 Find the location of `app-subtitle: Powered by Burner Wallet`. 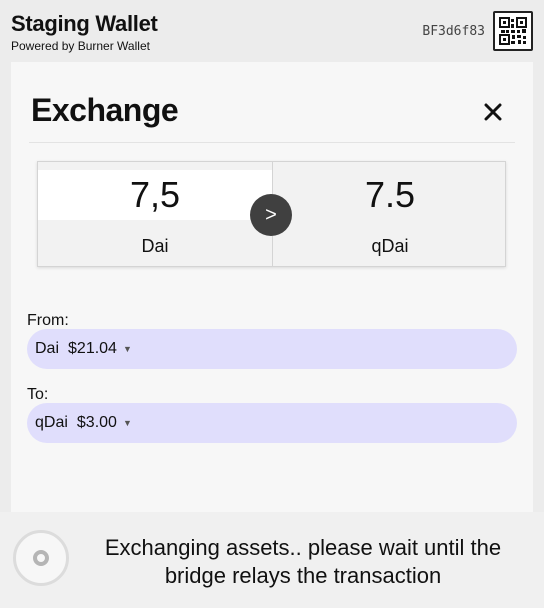

app-subtitle: Powered by Burner Wallet is located at coordinates (80, 46).